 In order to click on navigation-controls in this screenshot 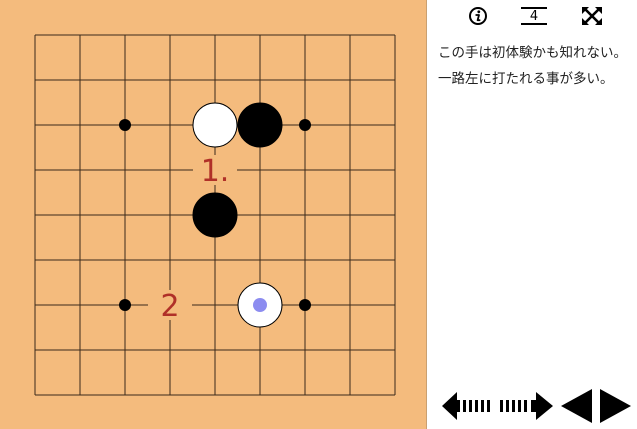, I will do `click(537, 406)`.